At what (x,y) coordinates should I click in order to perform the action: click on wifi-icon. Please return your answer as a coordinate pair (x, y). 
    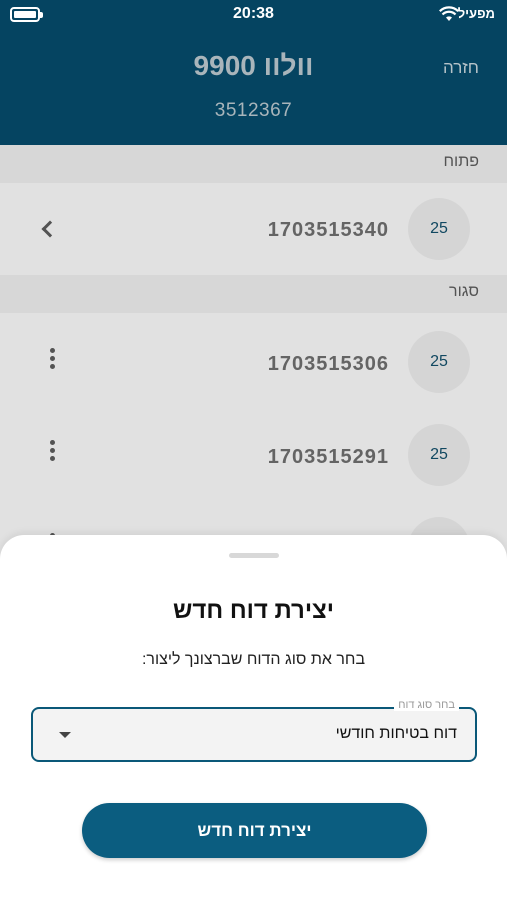
    Looking at the image, I should click on (449, 13).